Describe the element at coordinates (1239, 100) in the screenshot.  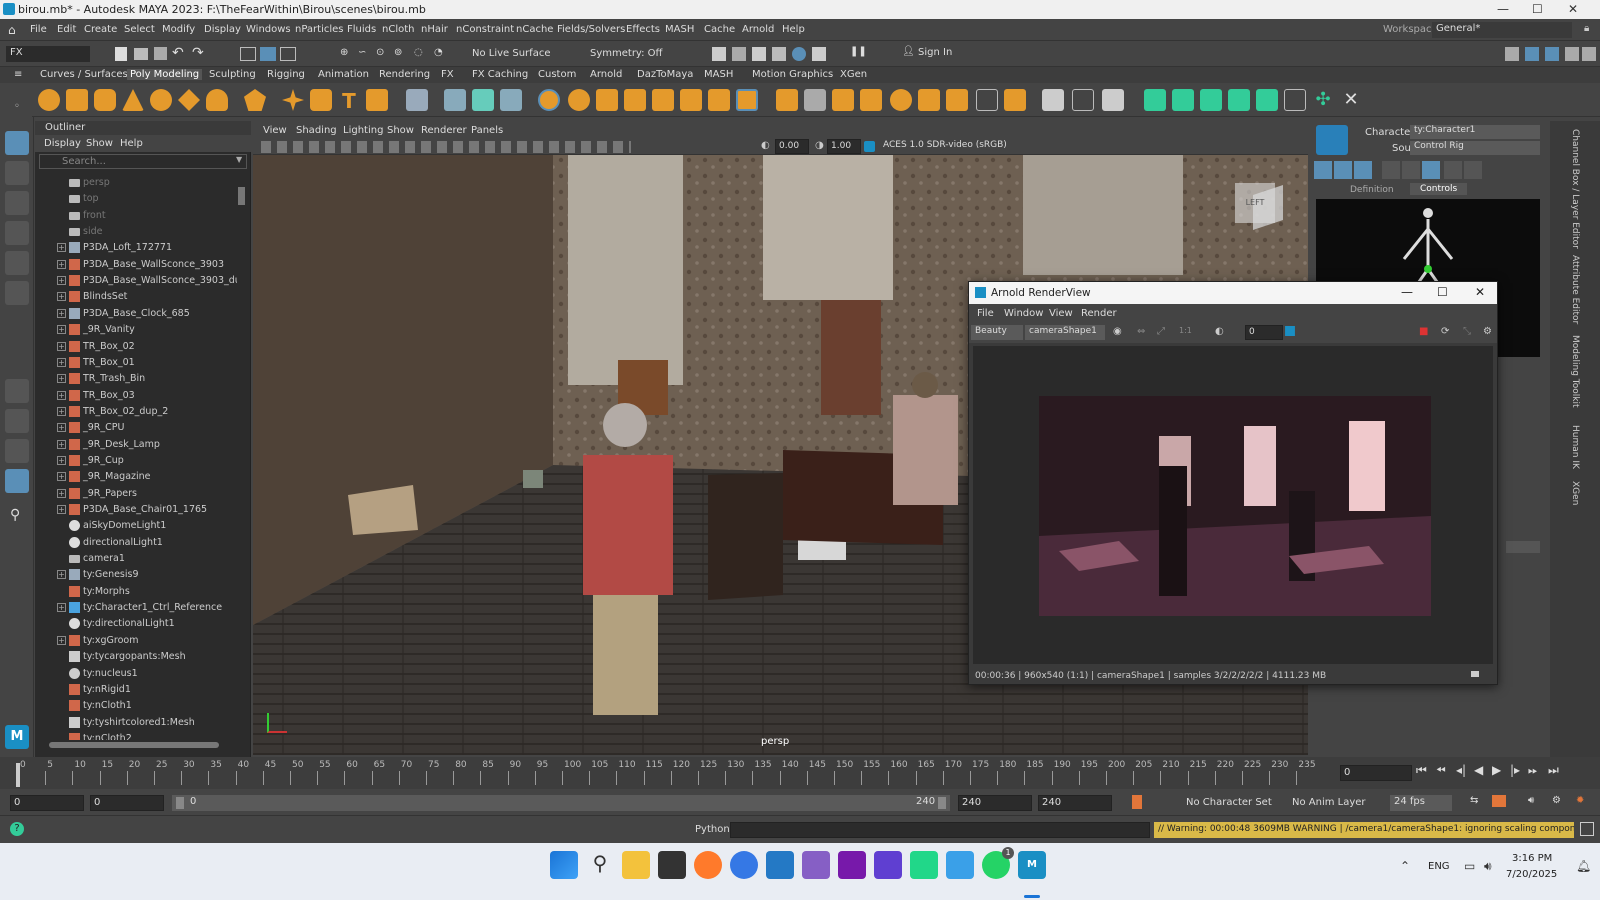
I see `ncache-icon` at that location.